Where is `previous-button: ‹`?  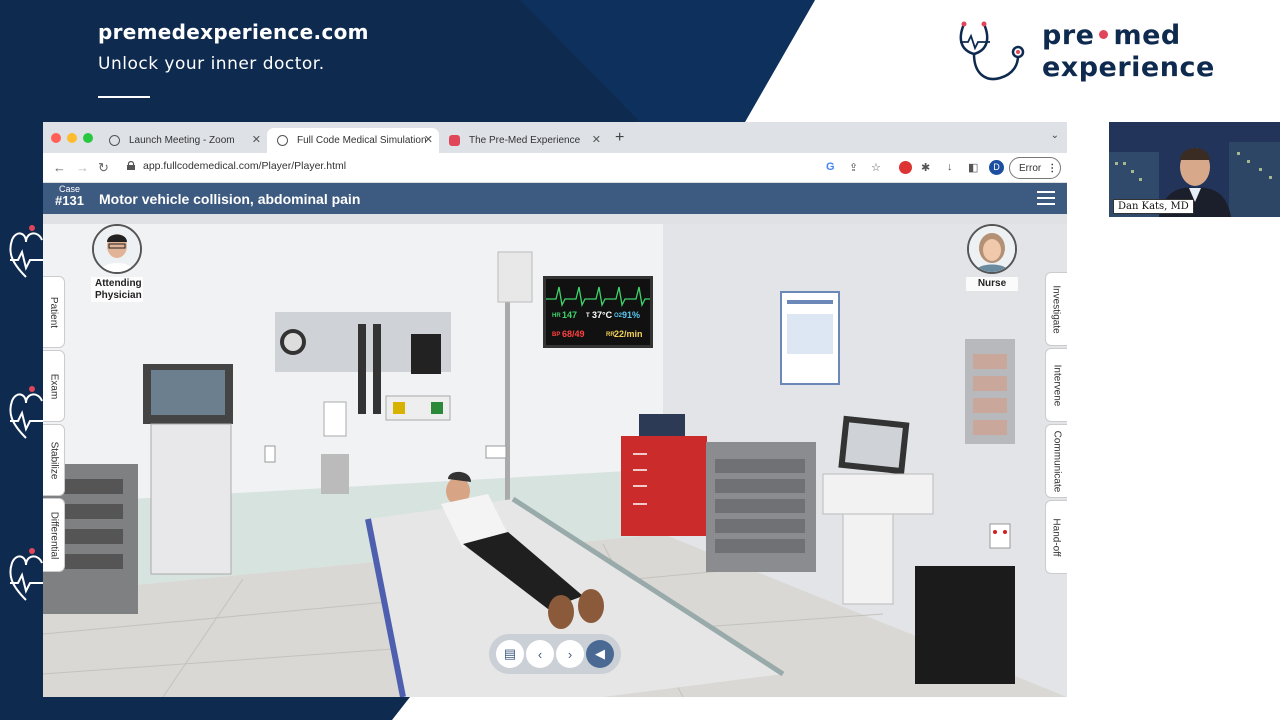
previous-button: ‹ is located at coordinates (540, 654).